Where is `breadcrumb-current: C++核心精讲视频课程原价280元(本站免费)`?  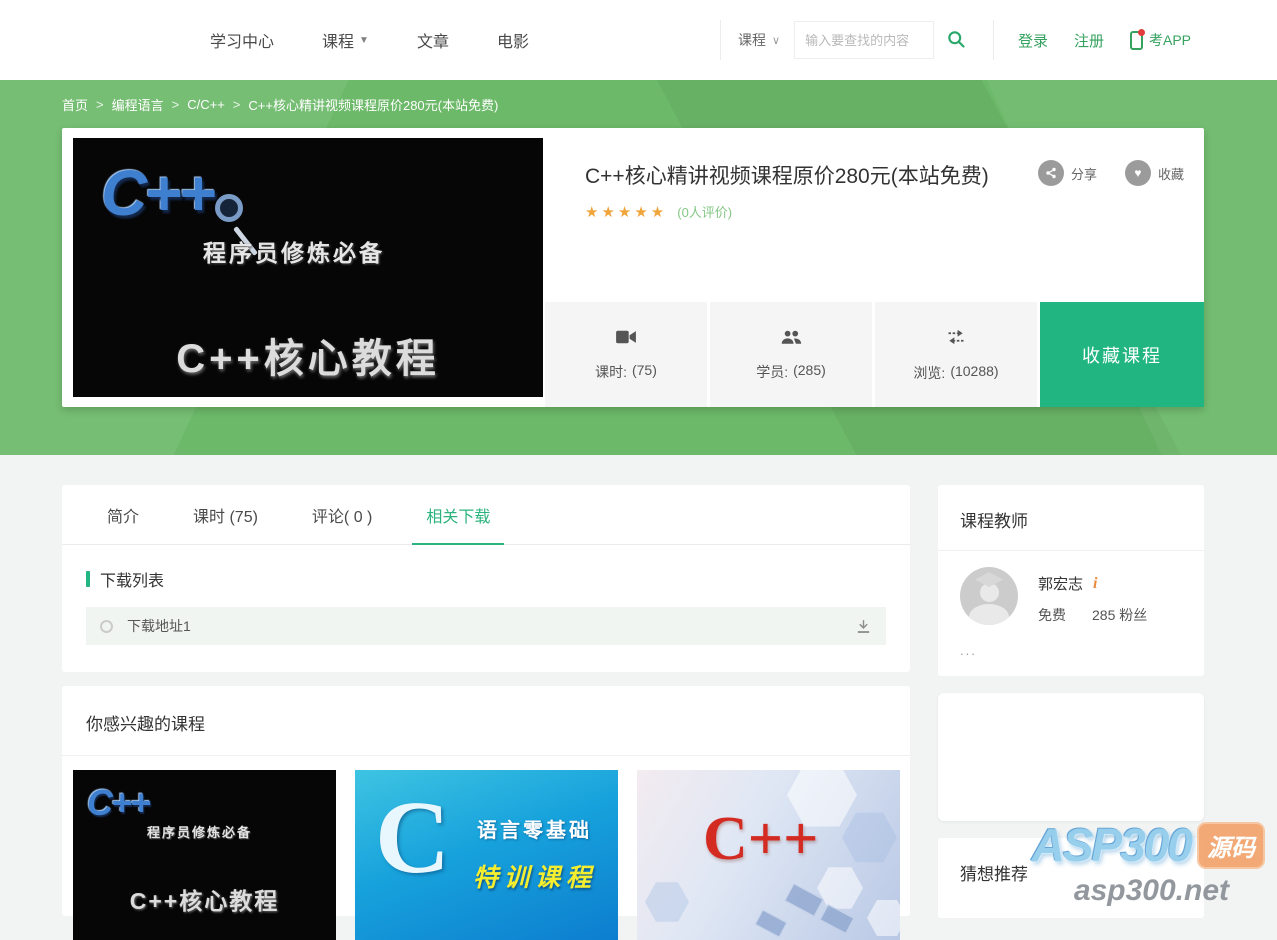 breadcrumb-current: C++核心精讲视频课程原价280元(本站免费) is located at coordinates (373, 105).